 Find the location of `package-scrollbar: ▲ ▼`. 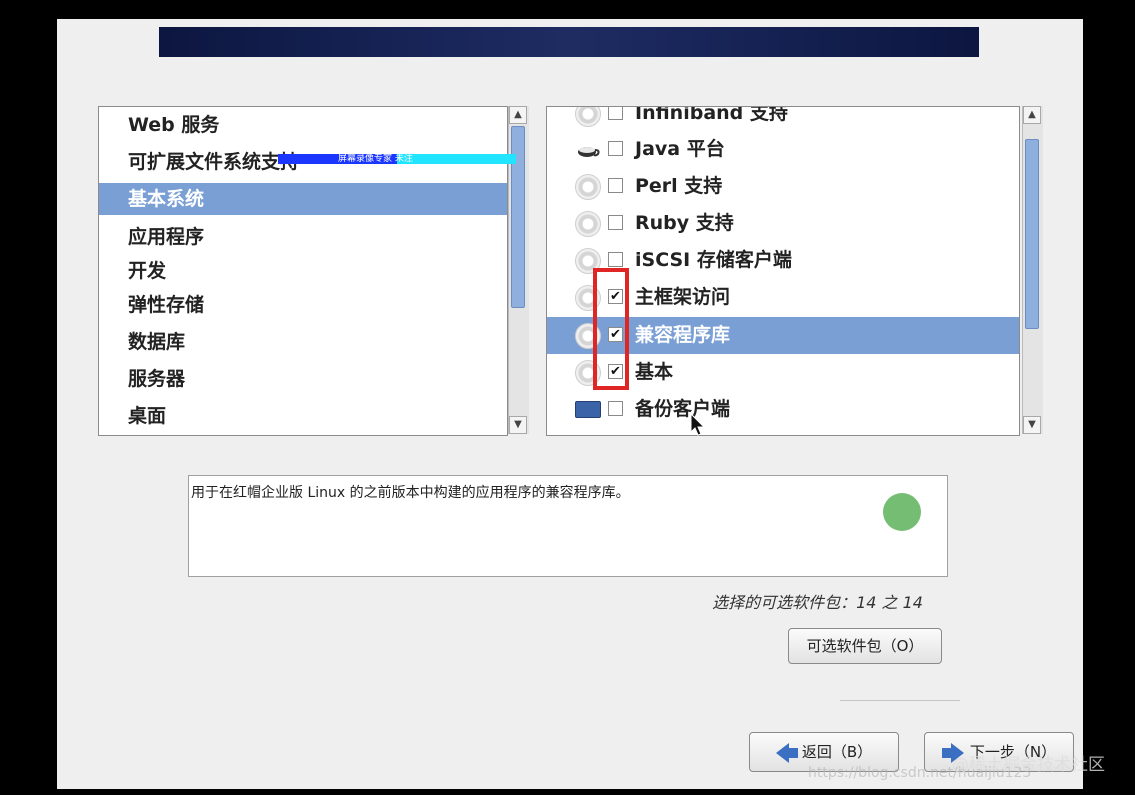

package-scrollbar: ▲ ▼ is located at coordinates (1032, 270).